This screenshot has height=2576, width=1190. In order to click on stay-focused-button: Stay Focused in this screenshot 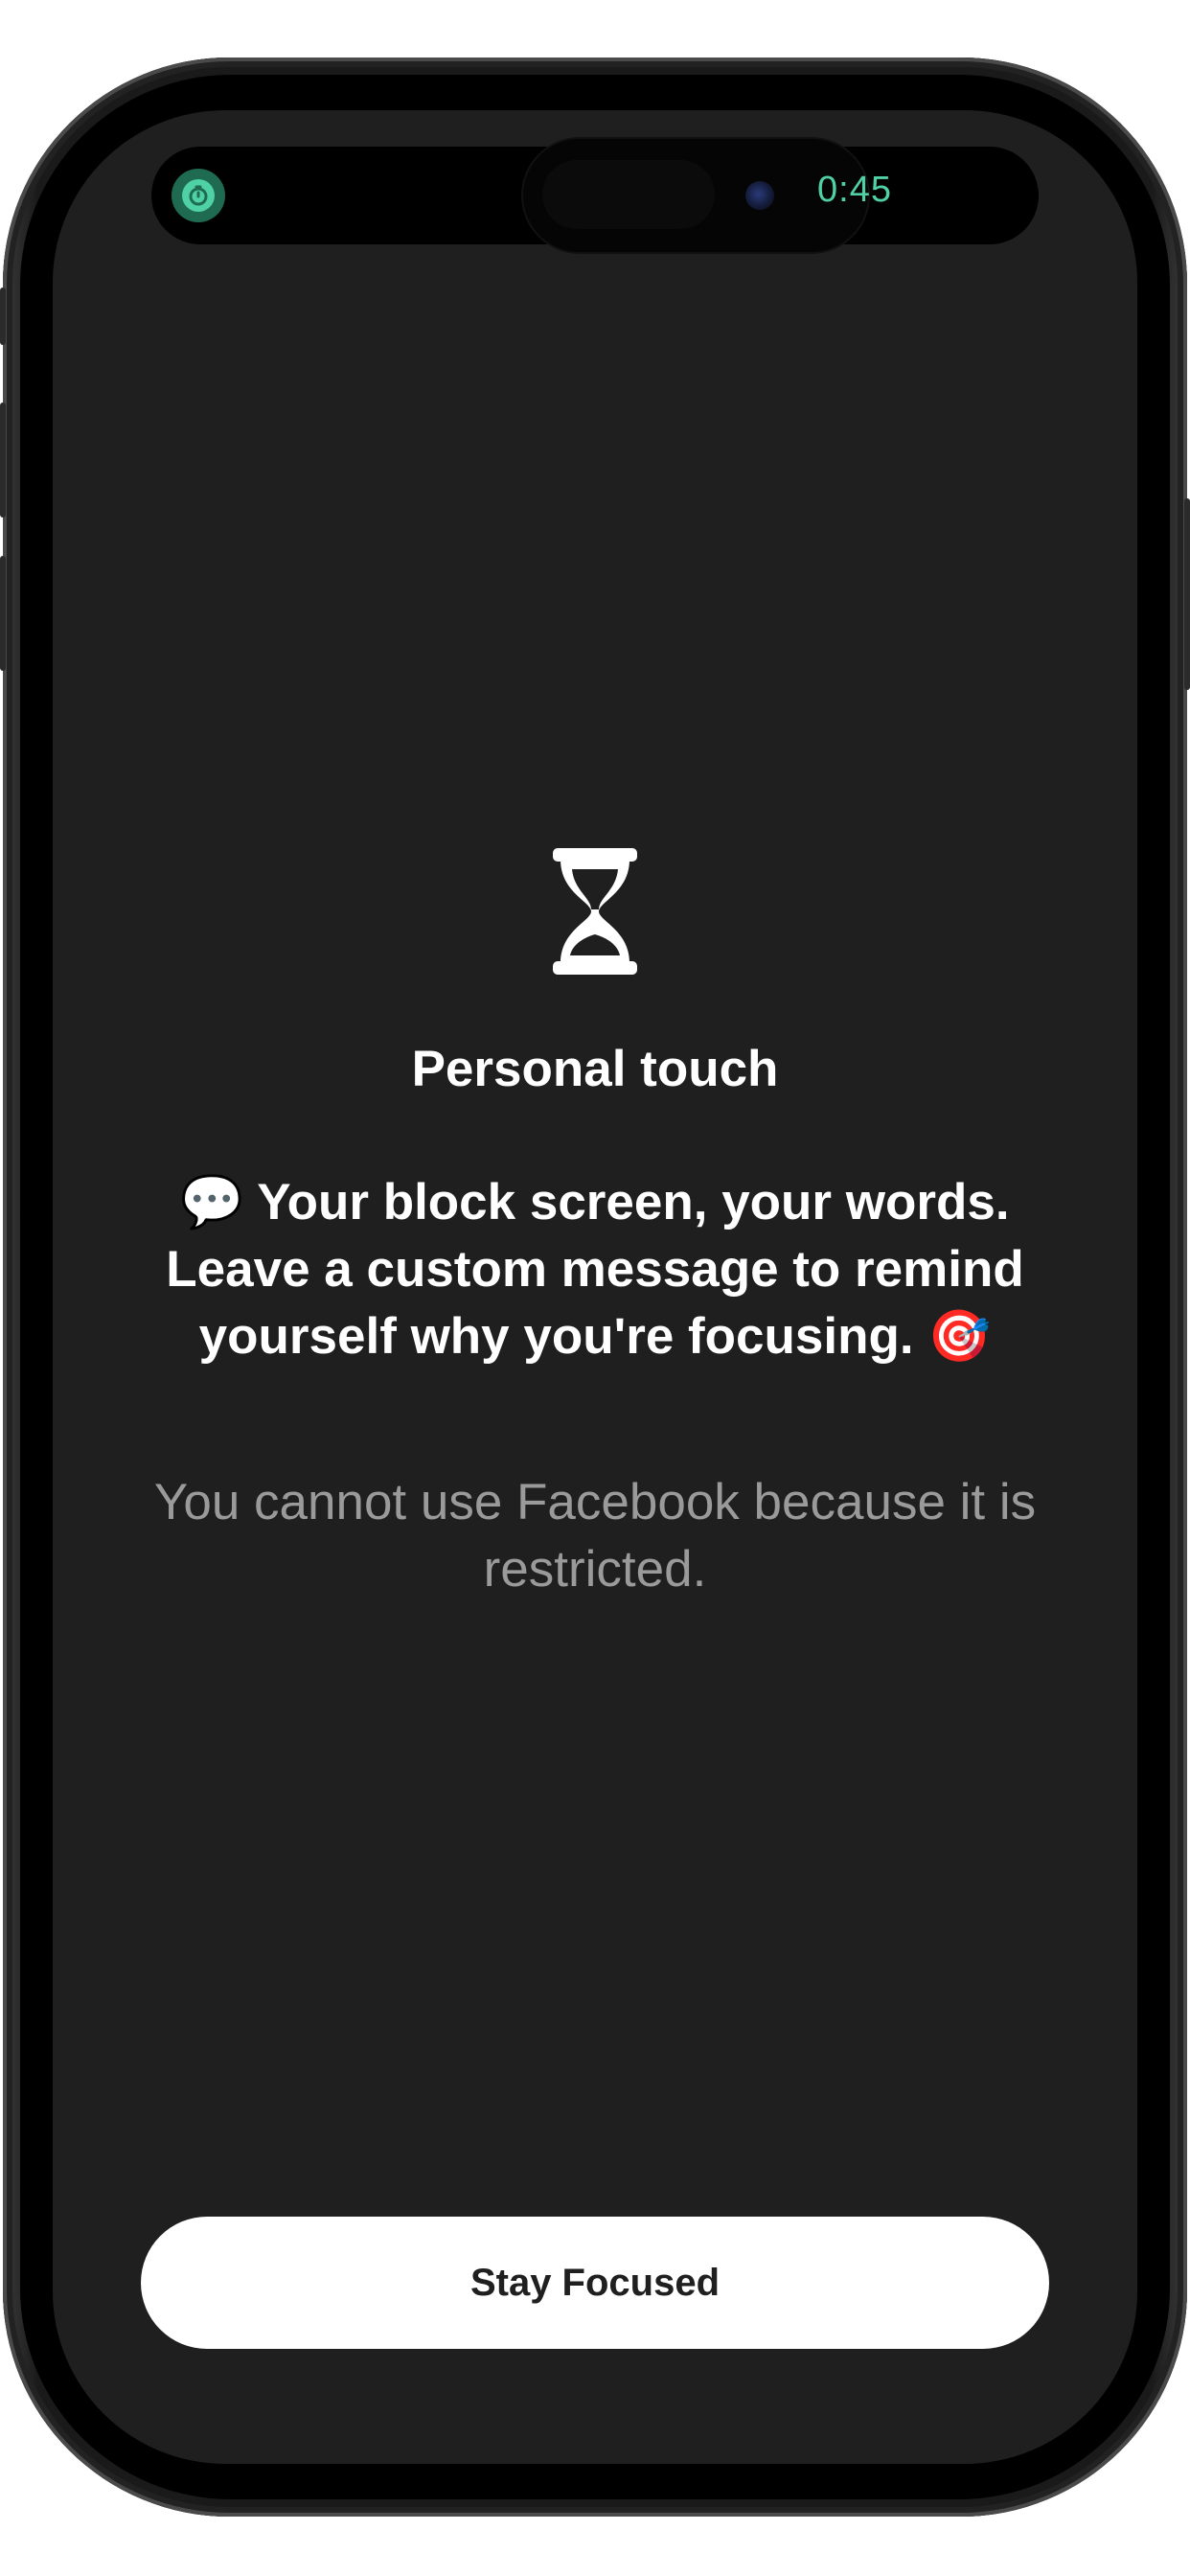, I will do `click(595, 2283)`.